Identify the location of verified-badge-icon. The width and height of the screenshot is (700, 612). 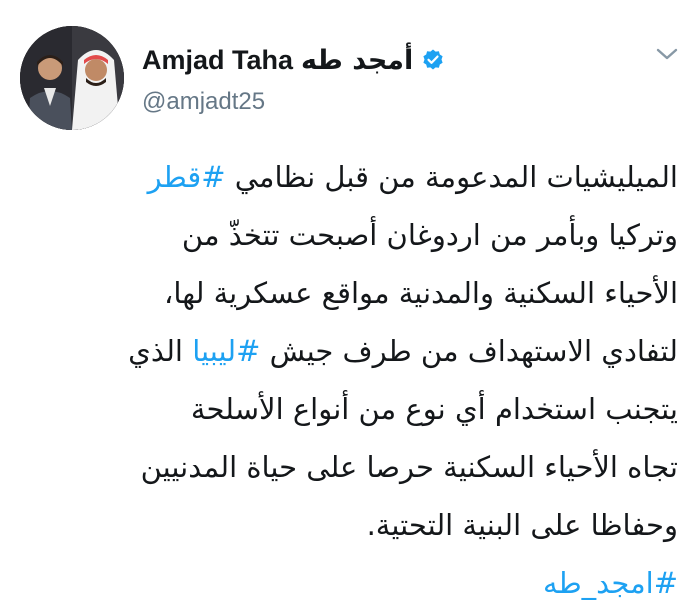
(433, 60).